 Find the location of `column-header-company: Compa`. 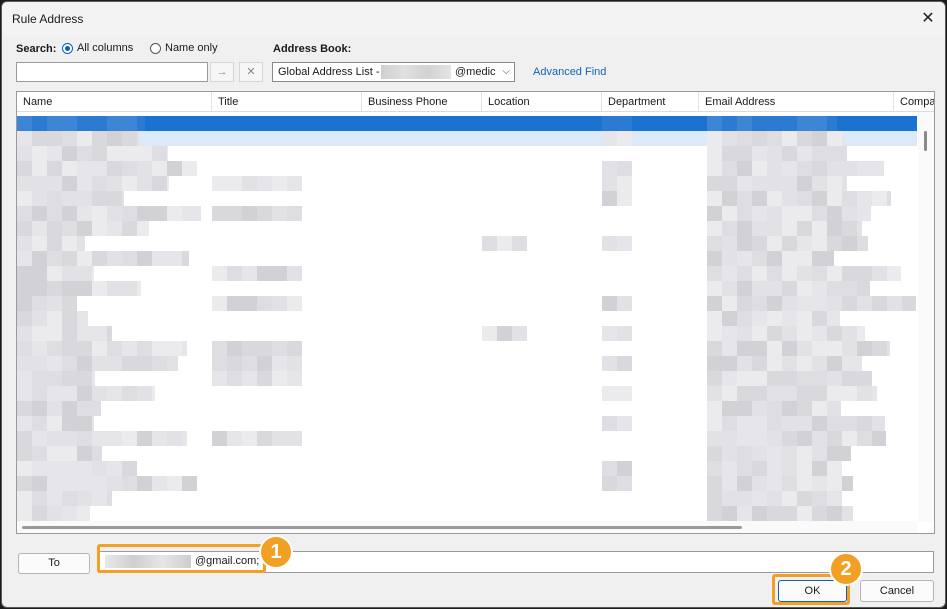

column-header-company: Compa is located at coordinates (914, 101).